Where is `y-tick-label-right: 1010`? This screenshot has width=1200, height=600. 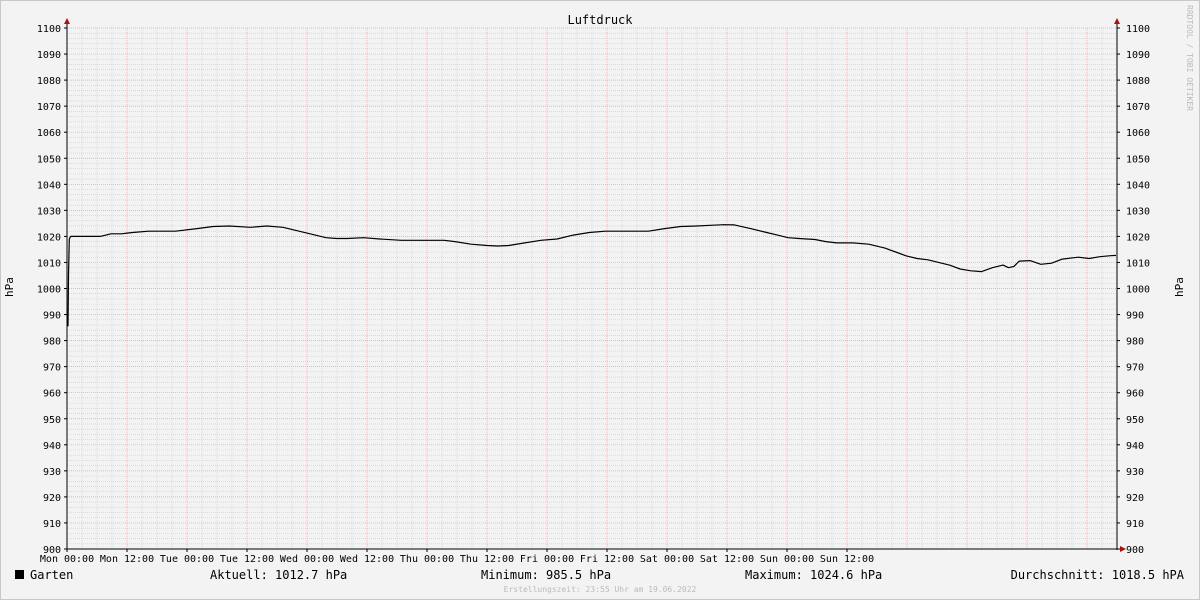 y-tick-label-right: 1010 is located at coordinates (1138, 263).